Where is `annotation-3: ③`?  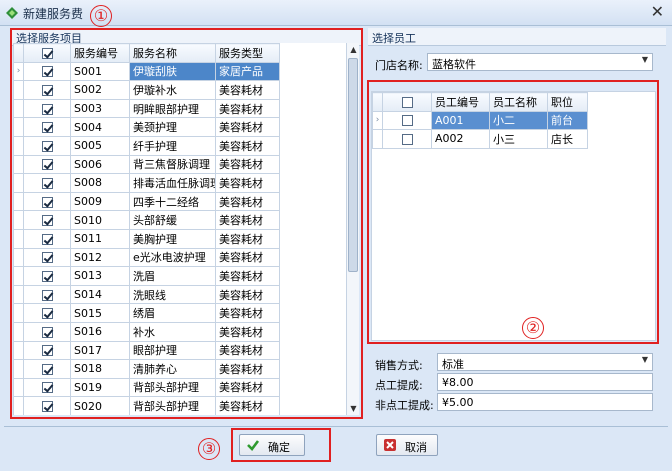
annotation-3: ③ is located at coordinates (209, 449).